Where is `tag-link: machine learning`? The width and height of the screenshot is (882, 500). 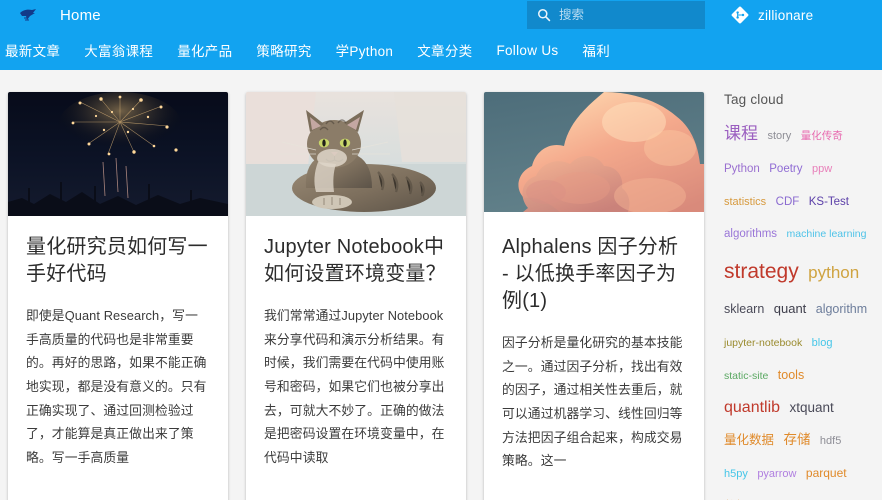 tag-link: machine learning is located at coordinates (827, 234).